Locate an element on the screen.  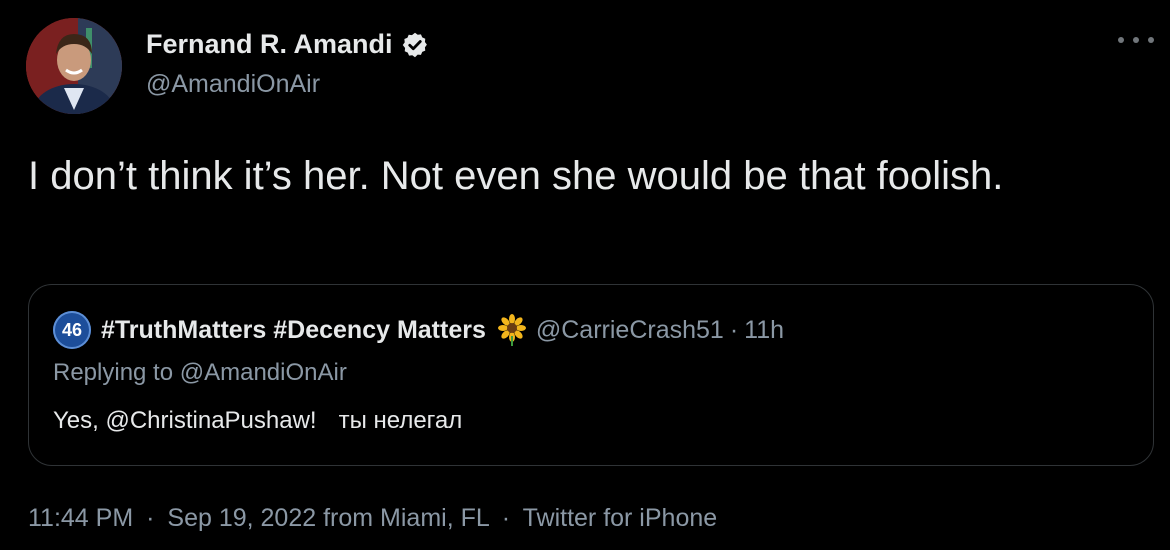
tweet-date: Sep 19, 2022 is located at coordinates (241, 518).